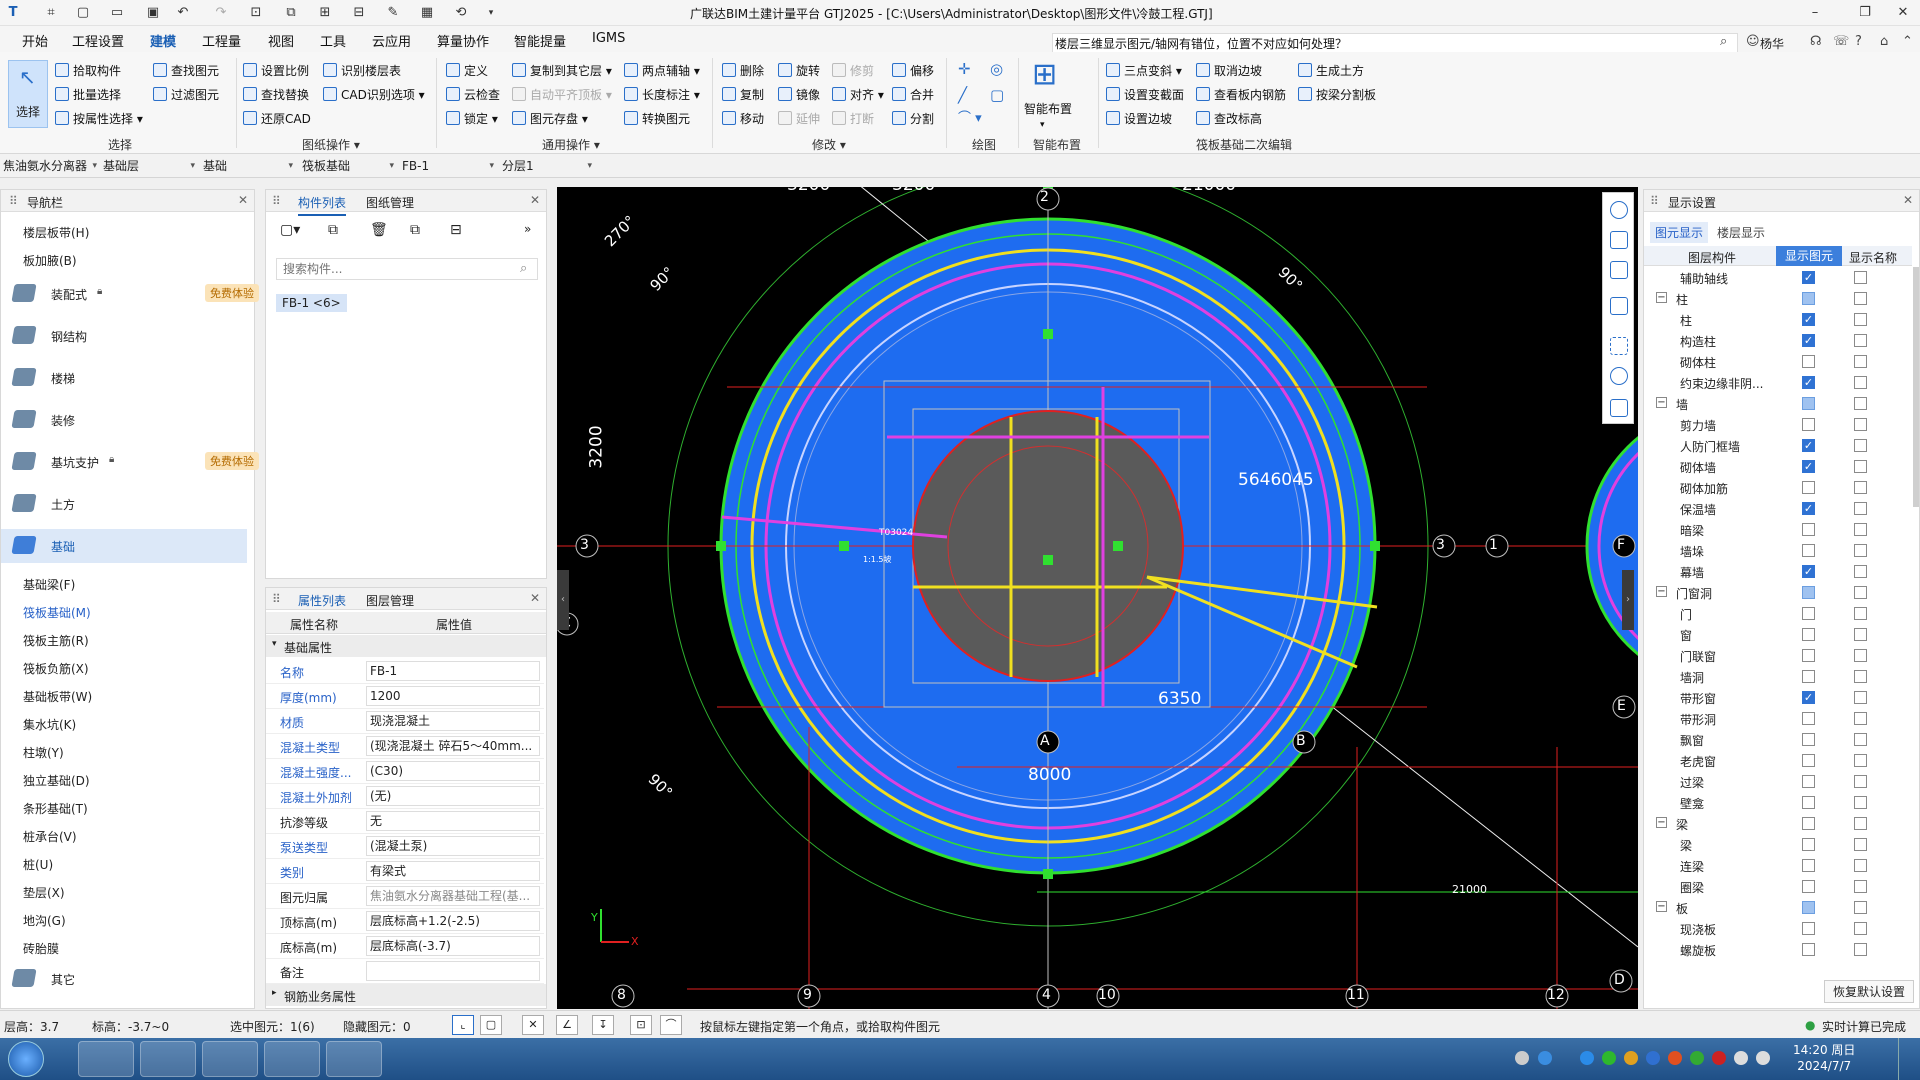 The height and width of the screenshot is (1080, 1920). I want to click on set-slope-button: 设置边坡, so click(1139, 119).